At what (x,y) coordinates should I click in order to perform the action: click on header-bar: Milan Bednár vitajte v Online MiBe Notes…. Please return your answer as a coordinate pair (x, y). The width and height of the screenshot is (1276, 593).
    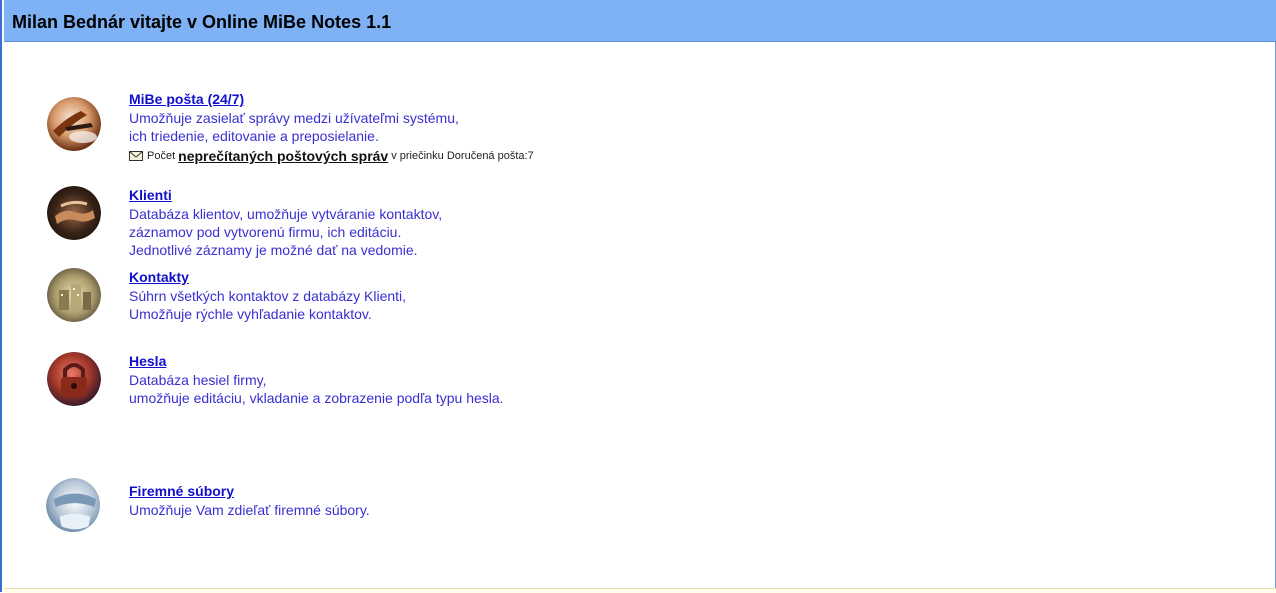
    Looking at the image, I should click on (640, 21).